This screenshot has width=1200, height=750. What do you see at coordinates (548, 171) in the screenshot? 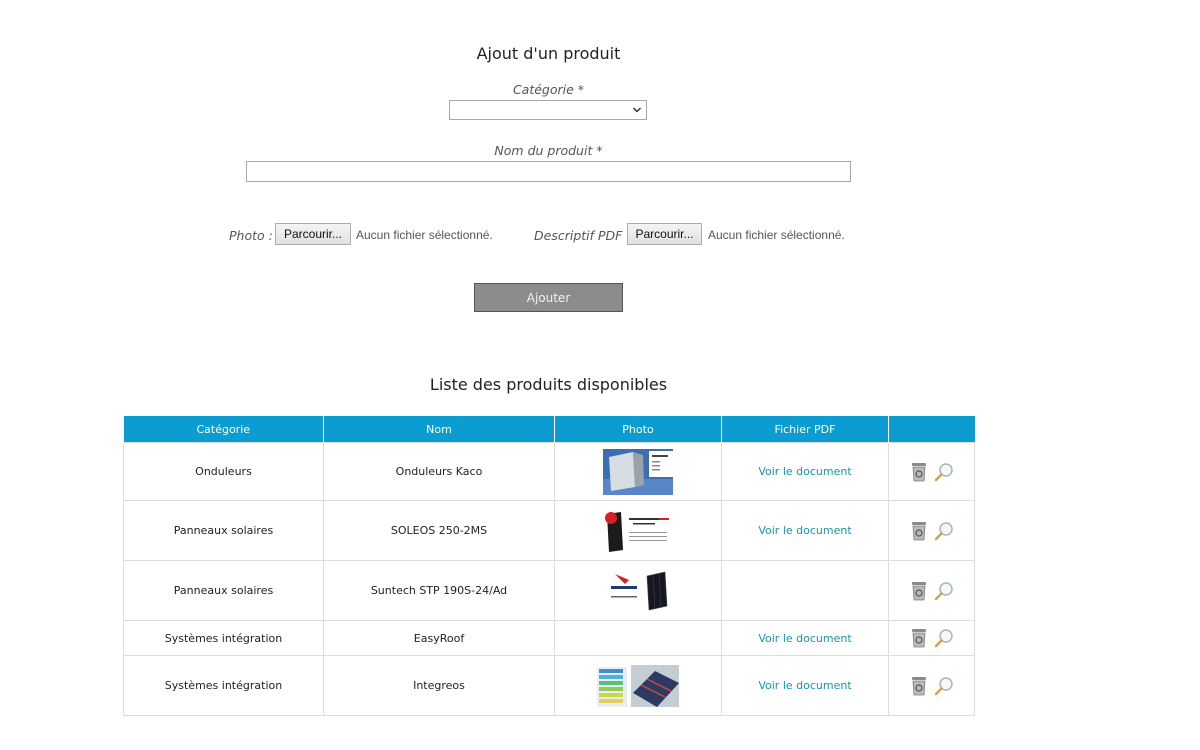
I see `product-name-input` at bounding box center [548, 171].